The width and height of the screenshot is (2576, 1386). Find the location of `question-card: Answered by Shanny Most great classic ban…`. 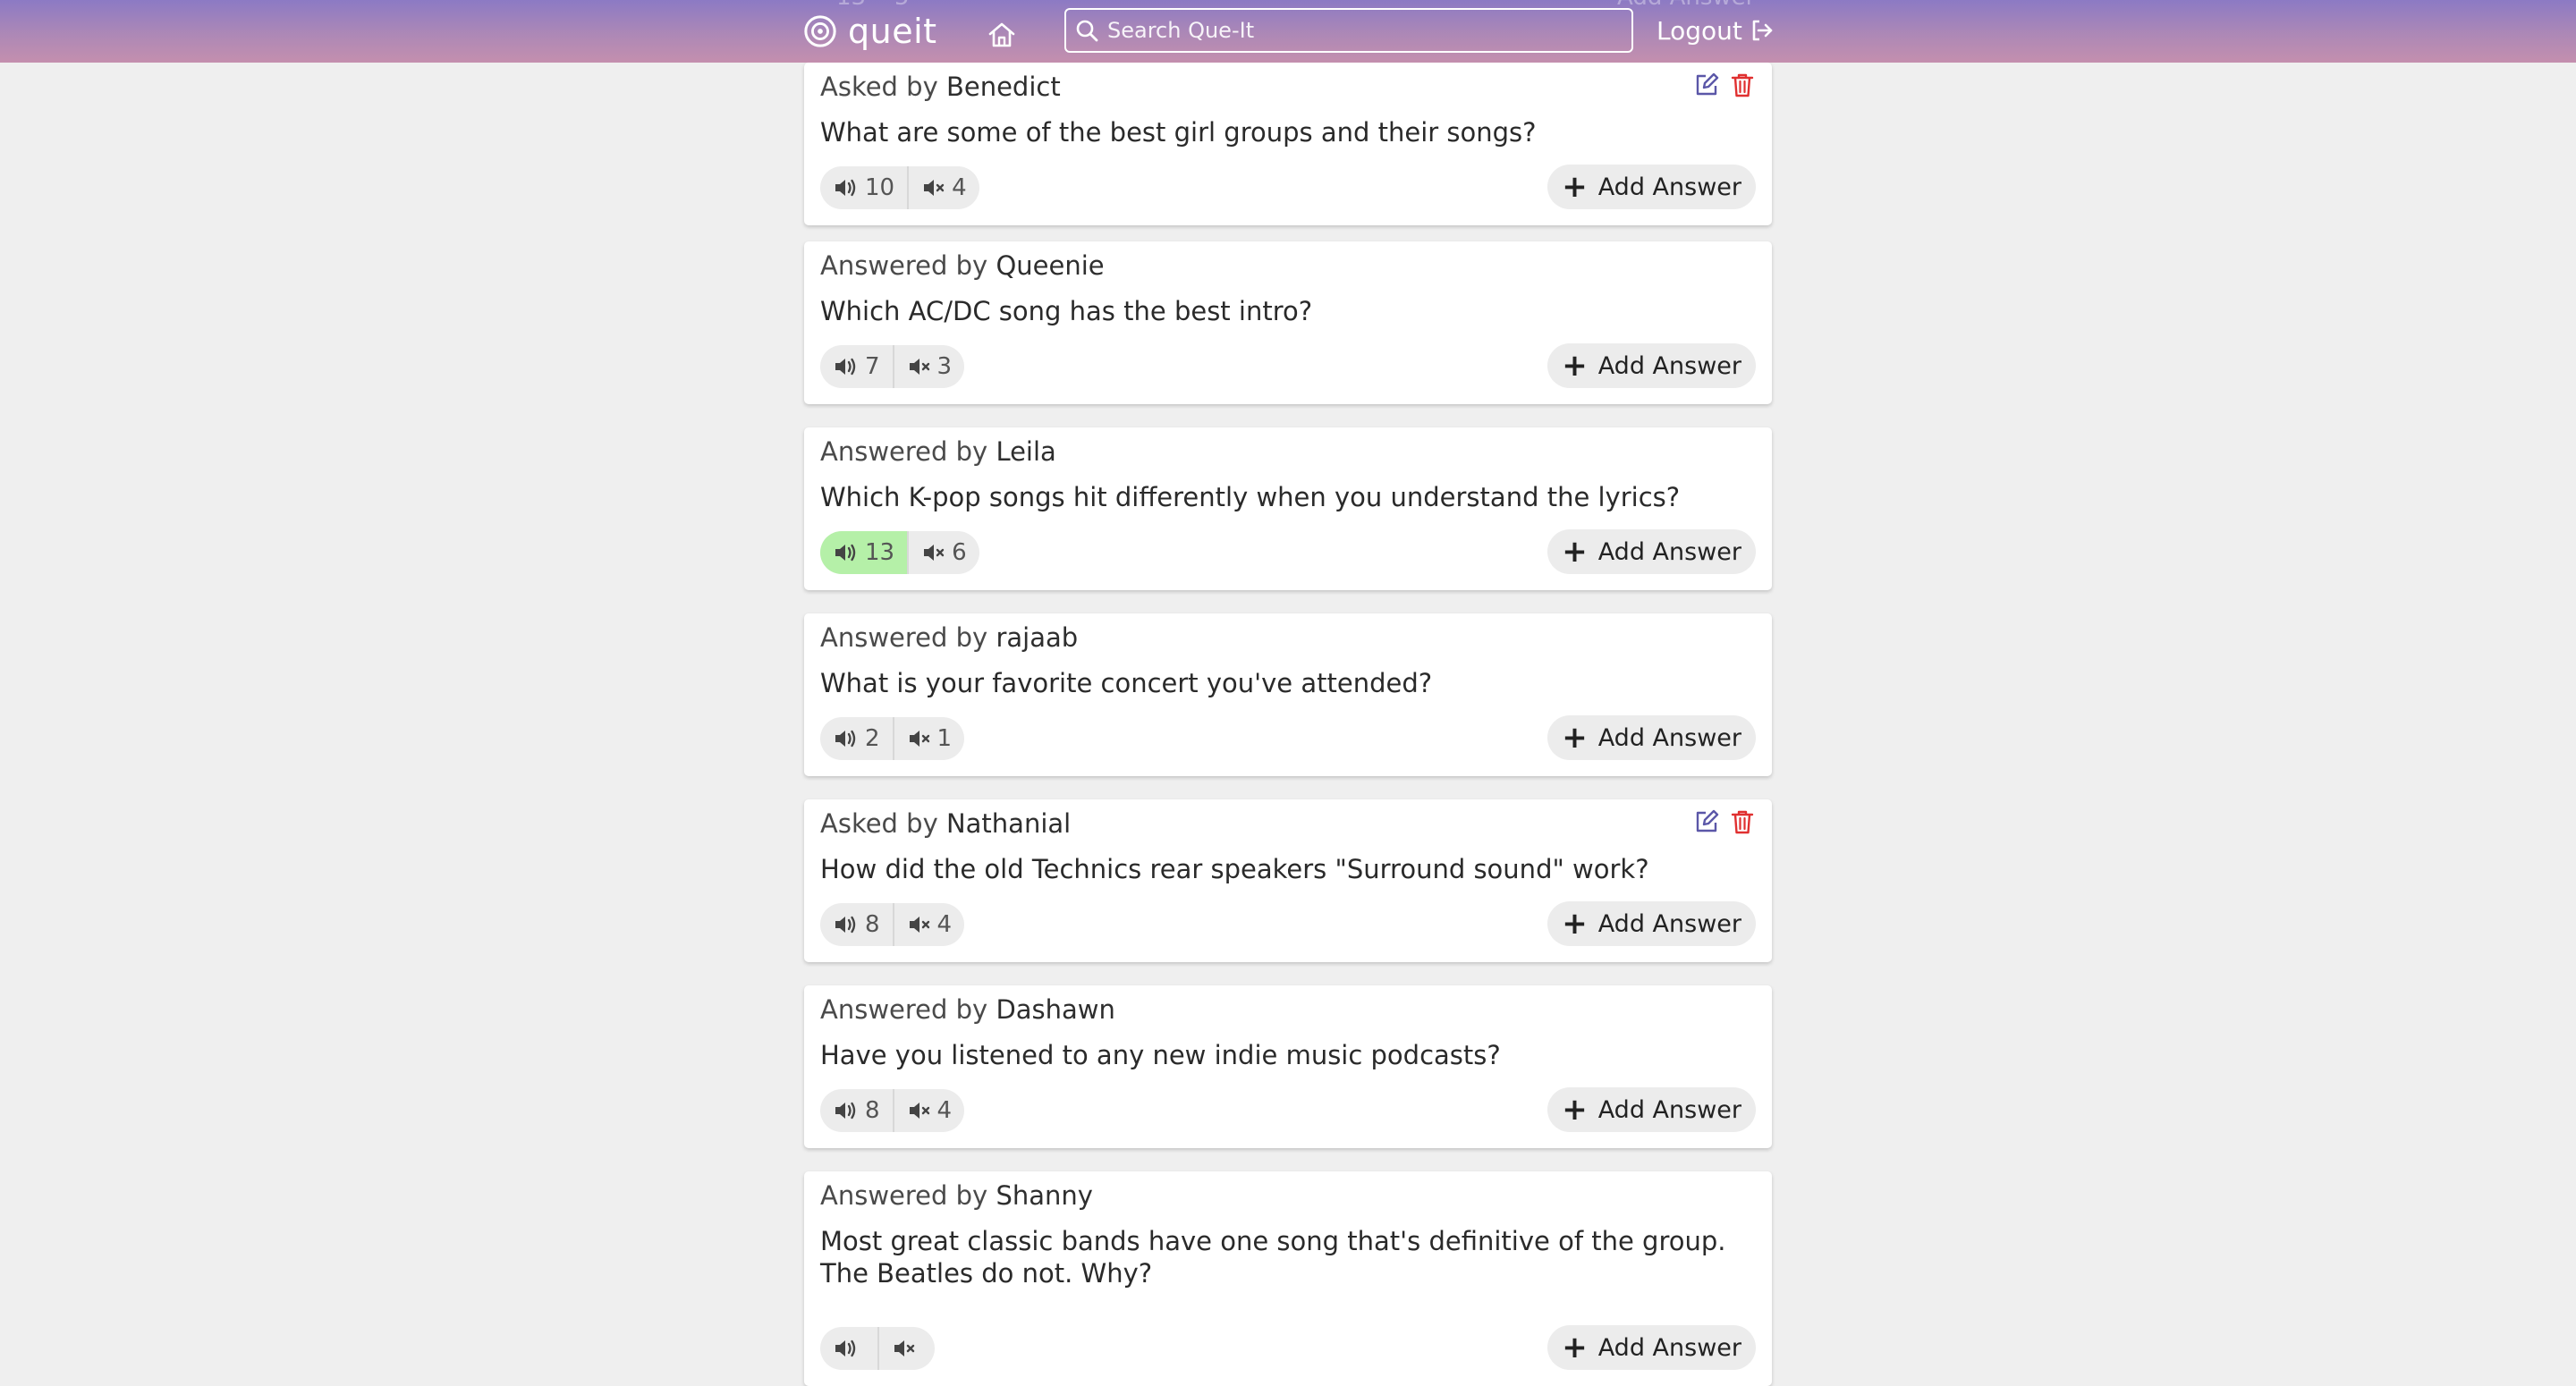

question-card: Answered by Shanny Most great classic ban… is located at coordinates (1288, 1278).